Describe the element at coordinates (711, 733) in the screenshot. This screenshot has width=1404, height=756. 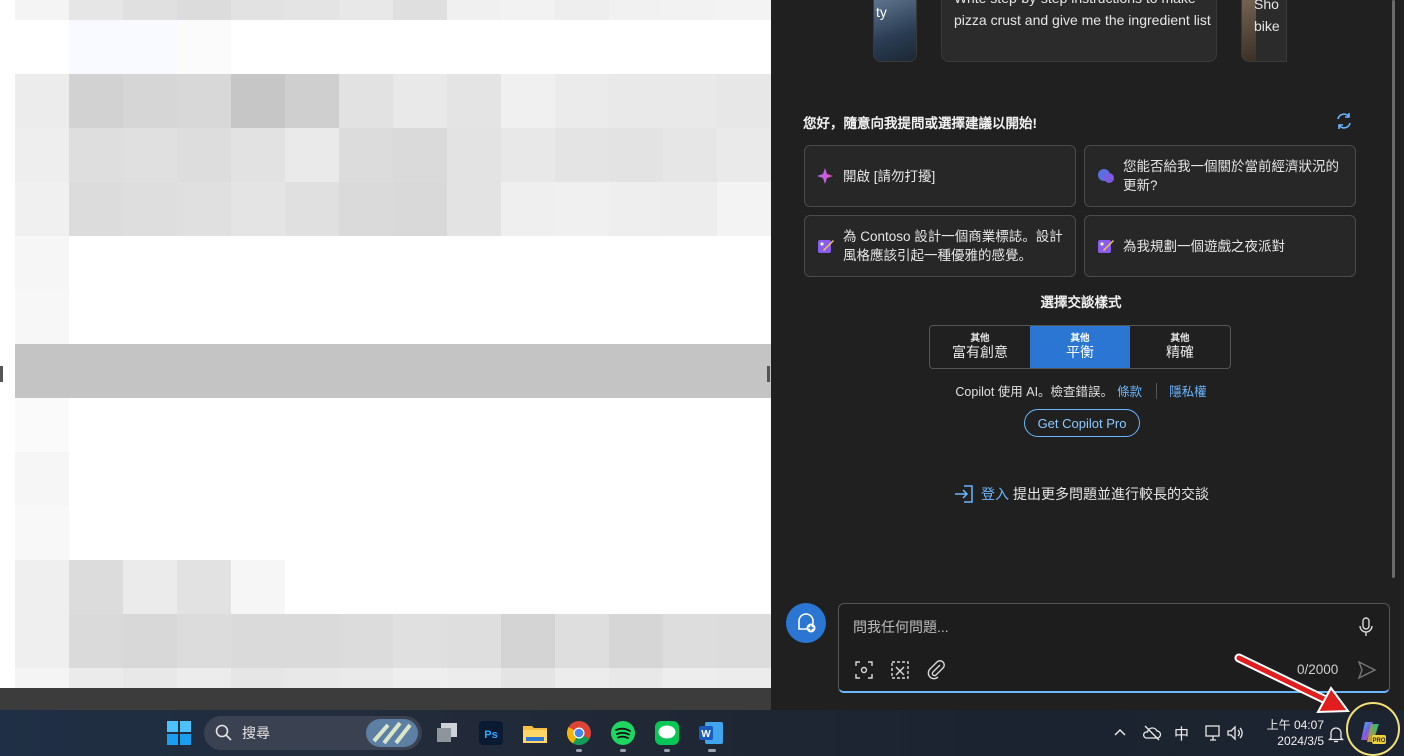
I see `word-icon: W` at that location.